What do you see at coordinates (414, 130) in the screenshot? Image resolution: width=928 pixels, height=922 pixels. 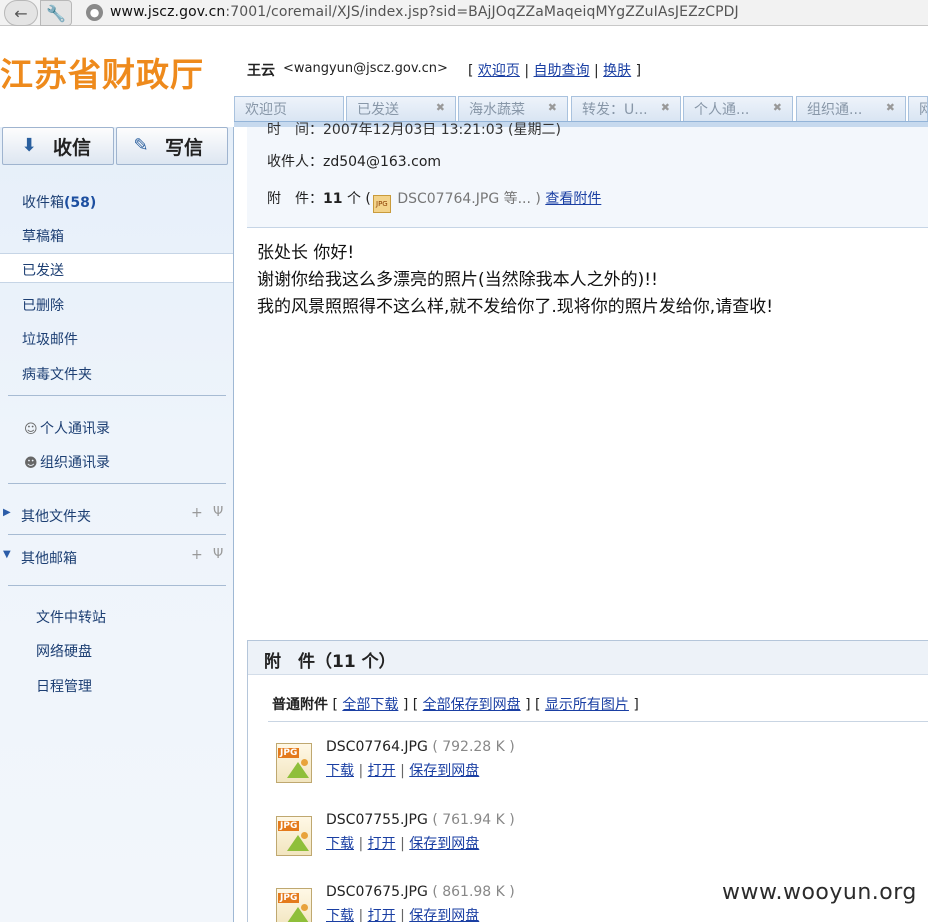 I see `date-line: 时 间：2007年12月03日 13:21:03 (星期二)` at bounding box center [414, 130].